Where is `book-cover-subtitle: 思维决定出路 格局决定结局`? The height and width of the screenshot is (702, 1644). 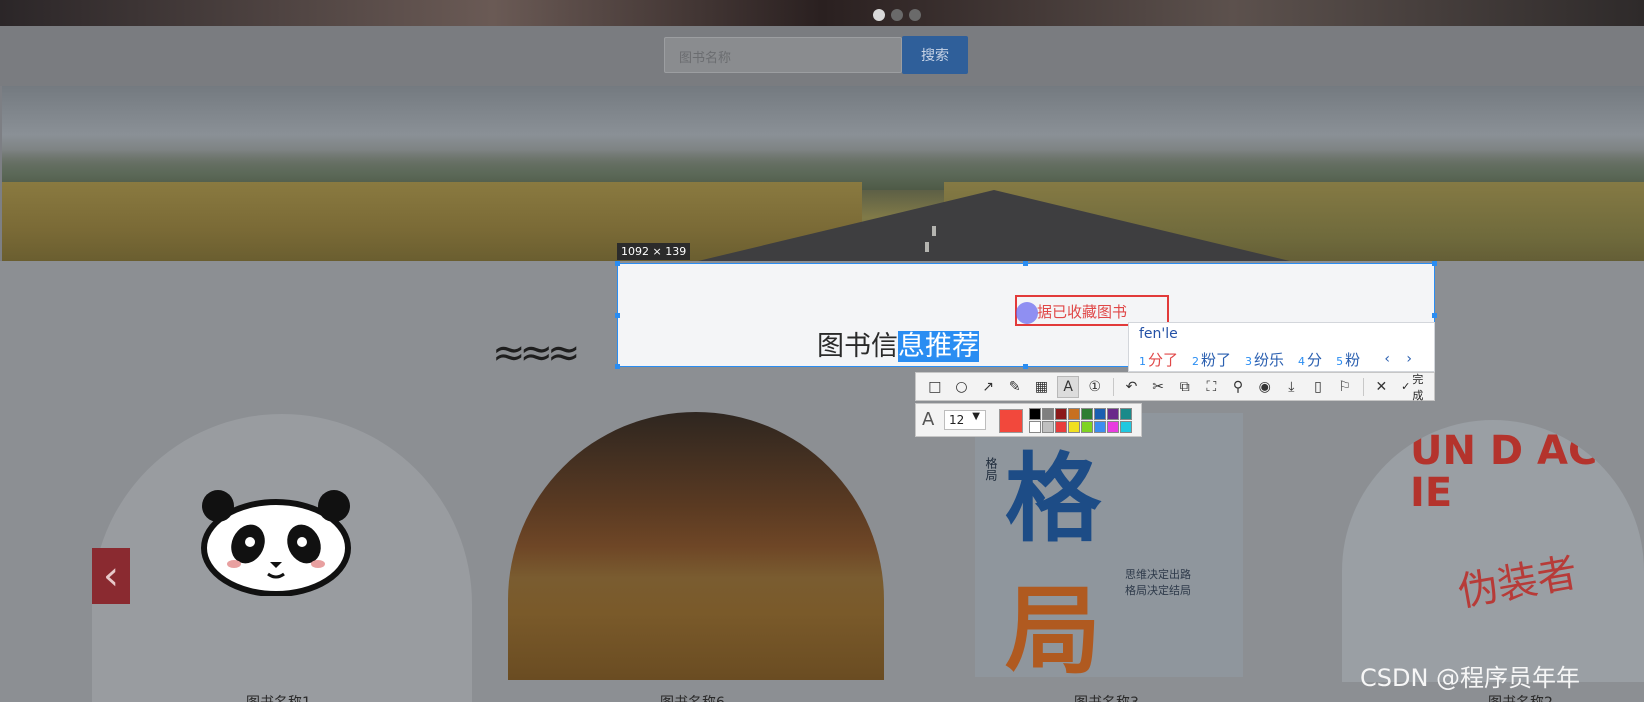 book-cover-subtitle: 思维决定出路 格局决定结局 is located at coordinates (1158, 583).